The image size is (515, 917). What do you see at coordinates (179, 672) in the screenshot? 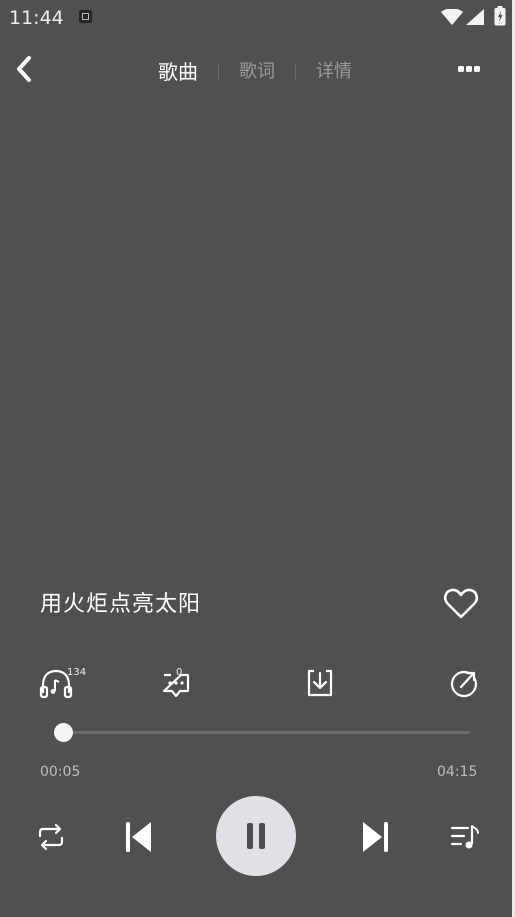
I see `comment-count: 0` at bounding box center [179, 672].